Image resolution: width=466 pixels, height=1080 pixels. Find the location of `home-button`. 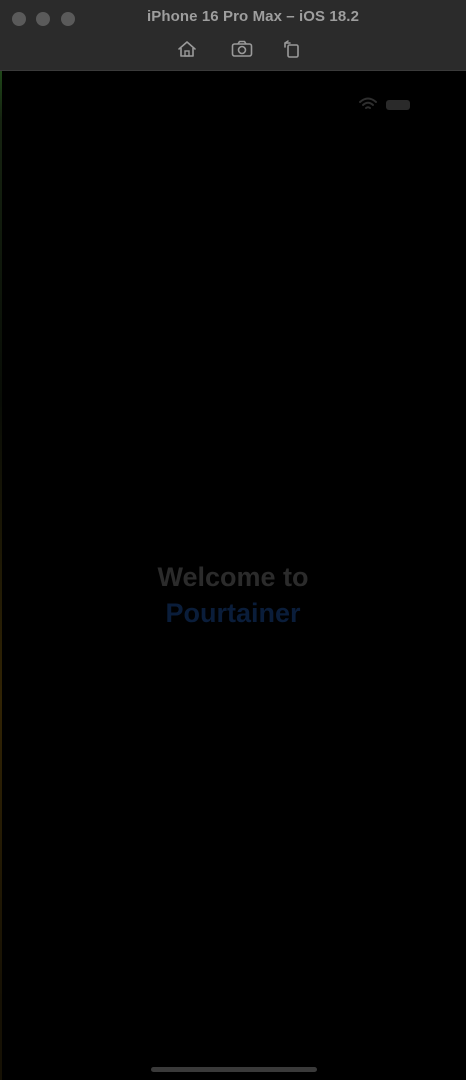

home-button is located at coordinates (187, 49).